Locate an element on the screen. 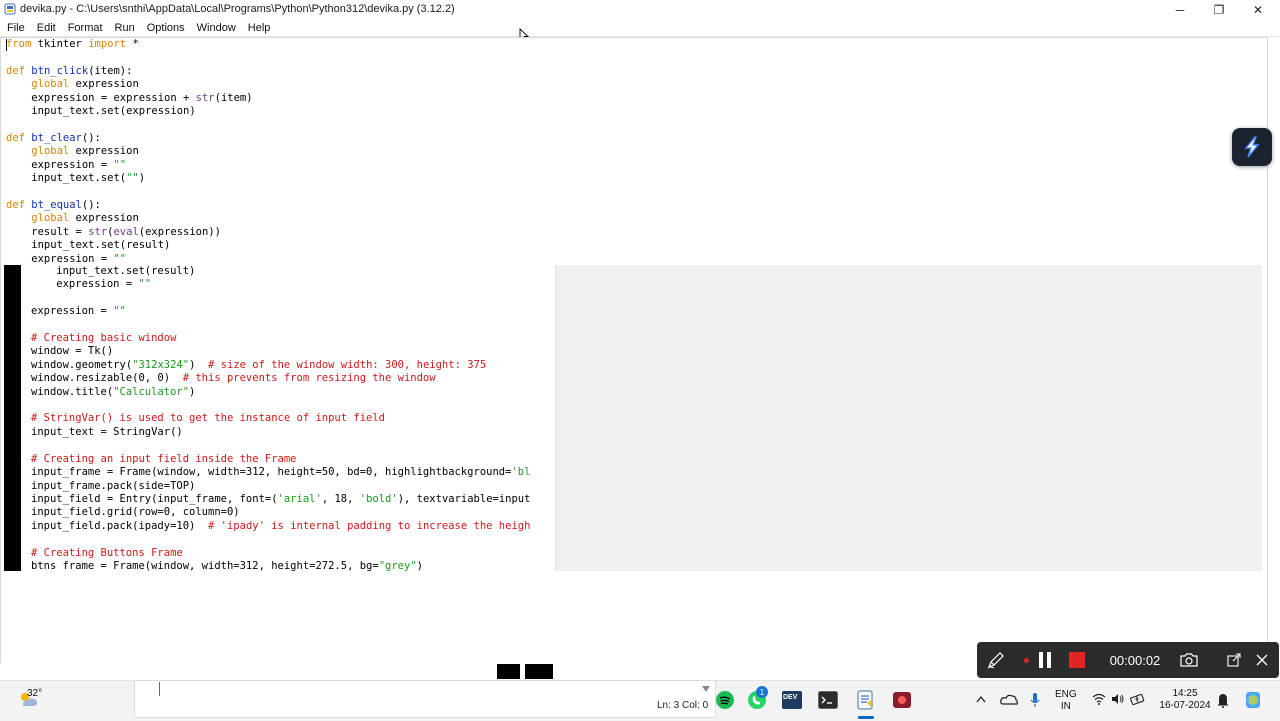  spotify-icon is located at coordinates (725, 700).